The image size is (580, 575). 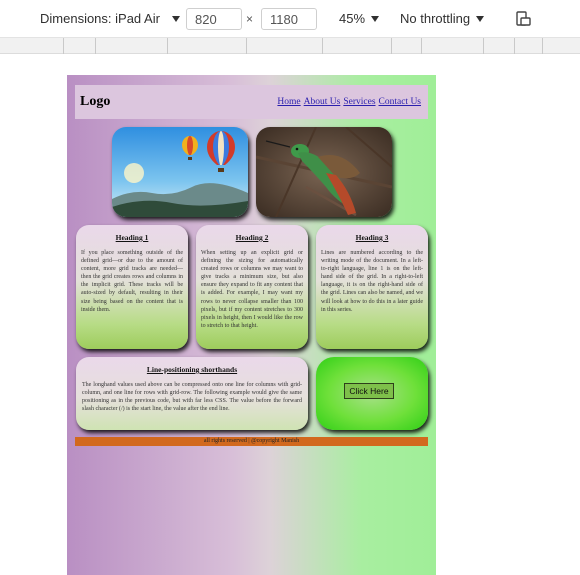 What do you see at coordinates (251, 441) in the screenshot?
I see `site-footer: all rights reserved | @copyright Manish` at bounding box center [251, 441].